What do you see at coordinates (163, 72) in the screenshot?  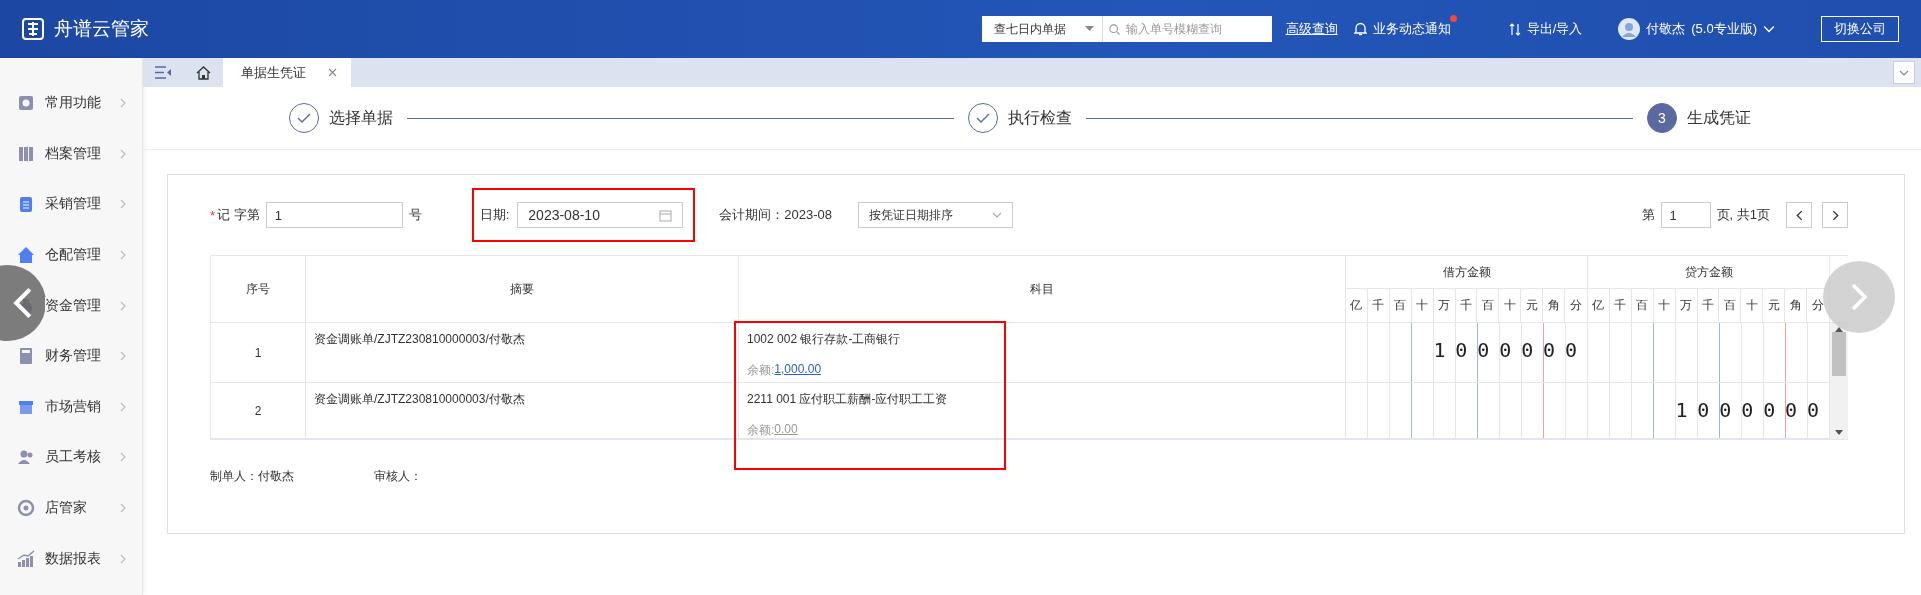 I see `collapse-menu-icon` at bounding box center [163, 72].